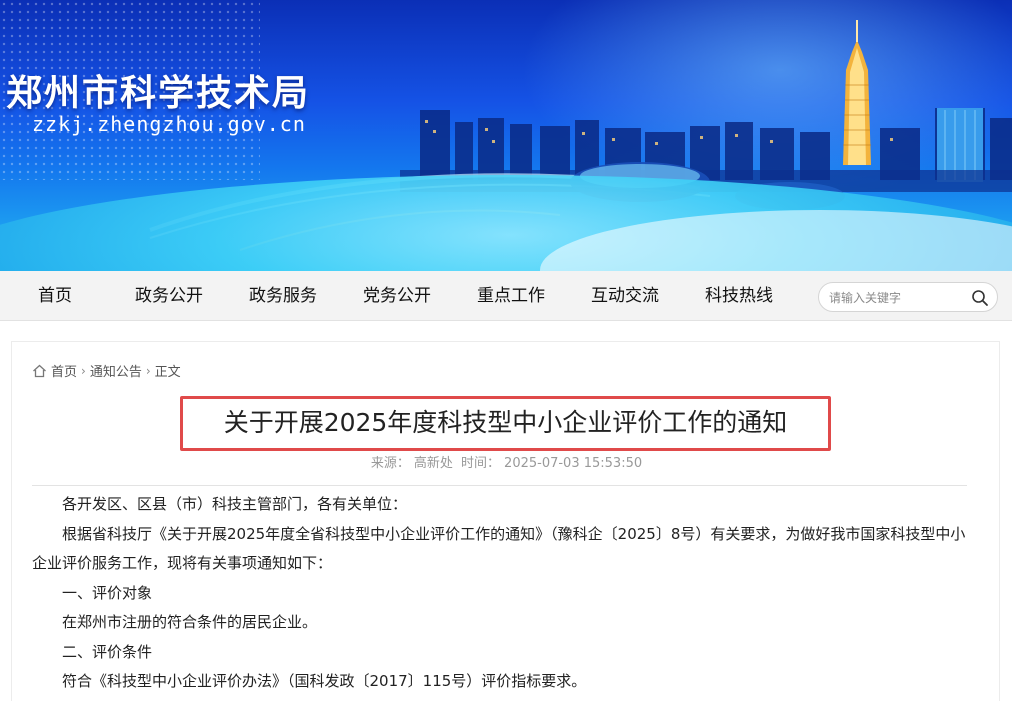 The image size is (1012, 701). I want to click on source-value: 高新处, so click(433, 463).